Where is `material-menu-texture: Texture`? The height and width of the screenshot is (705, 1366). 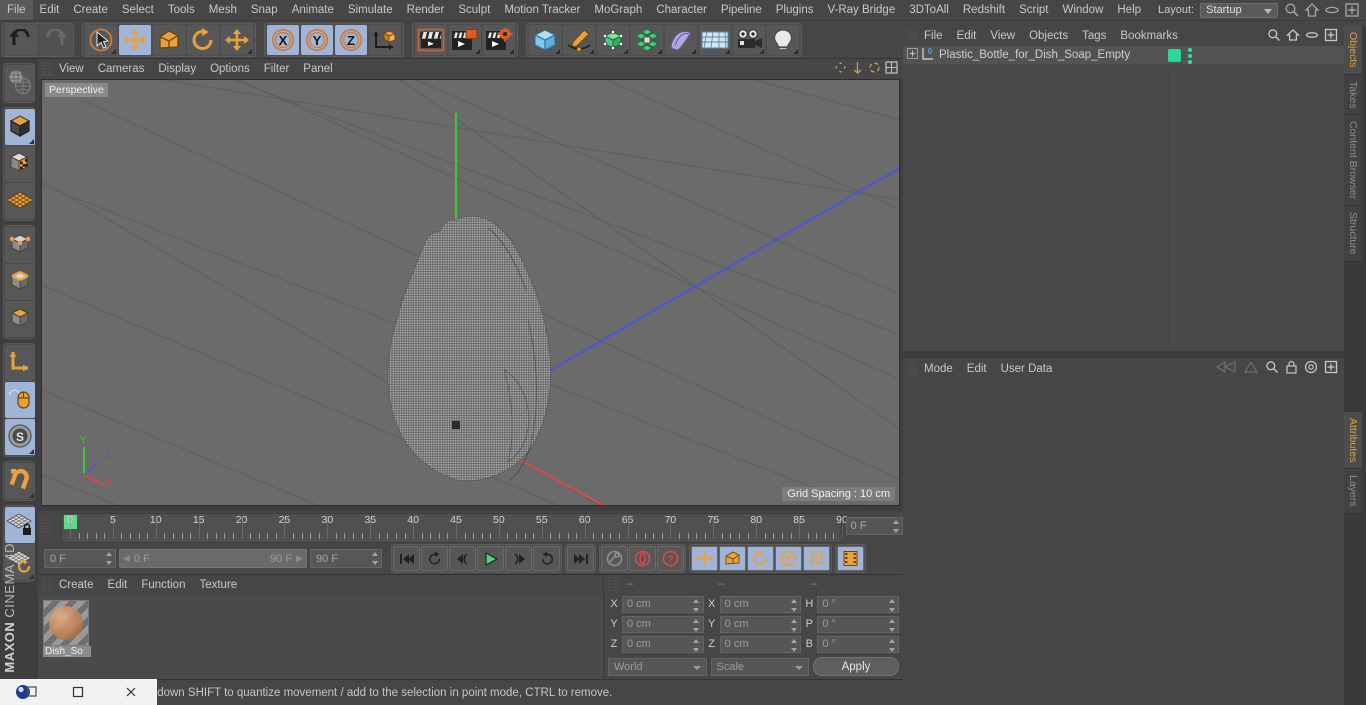
material-menu-texture: Texture is located at coordinates (218, 585).